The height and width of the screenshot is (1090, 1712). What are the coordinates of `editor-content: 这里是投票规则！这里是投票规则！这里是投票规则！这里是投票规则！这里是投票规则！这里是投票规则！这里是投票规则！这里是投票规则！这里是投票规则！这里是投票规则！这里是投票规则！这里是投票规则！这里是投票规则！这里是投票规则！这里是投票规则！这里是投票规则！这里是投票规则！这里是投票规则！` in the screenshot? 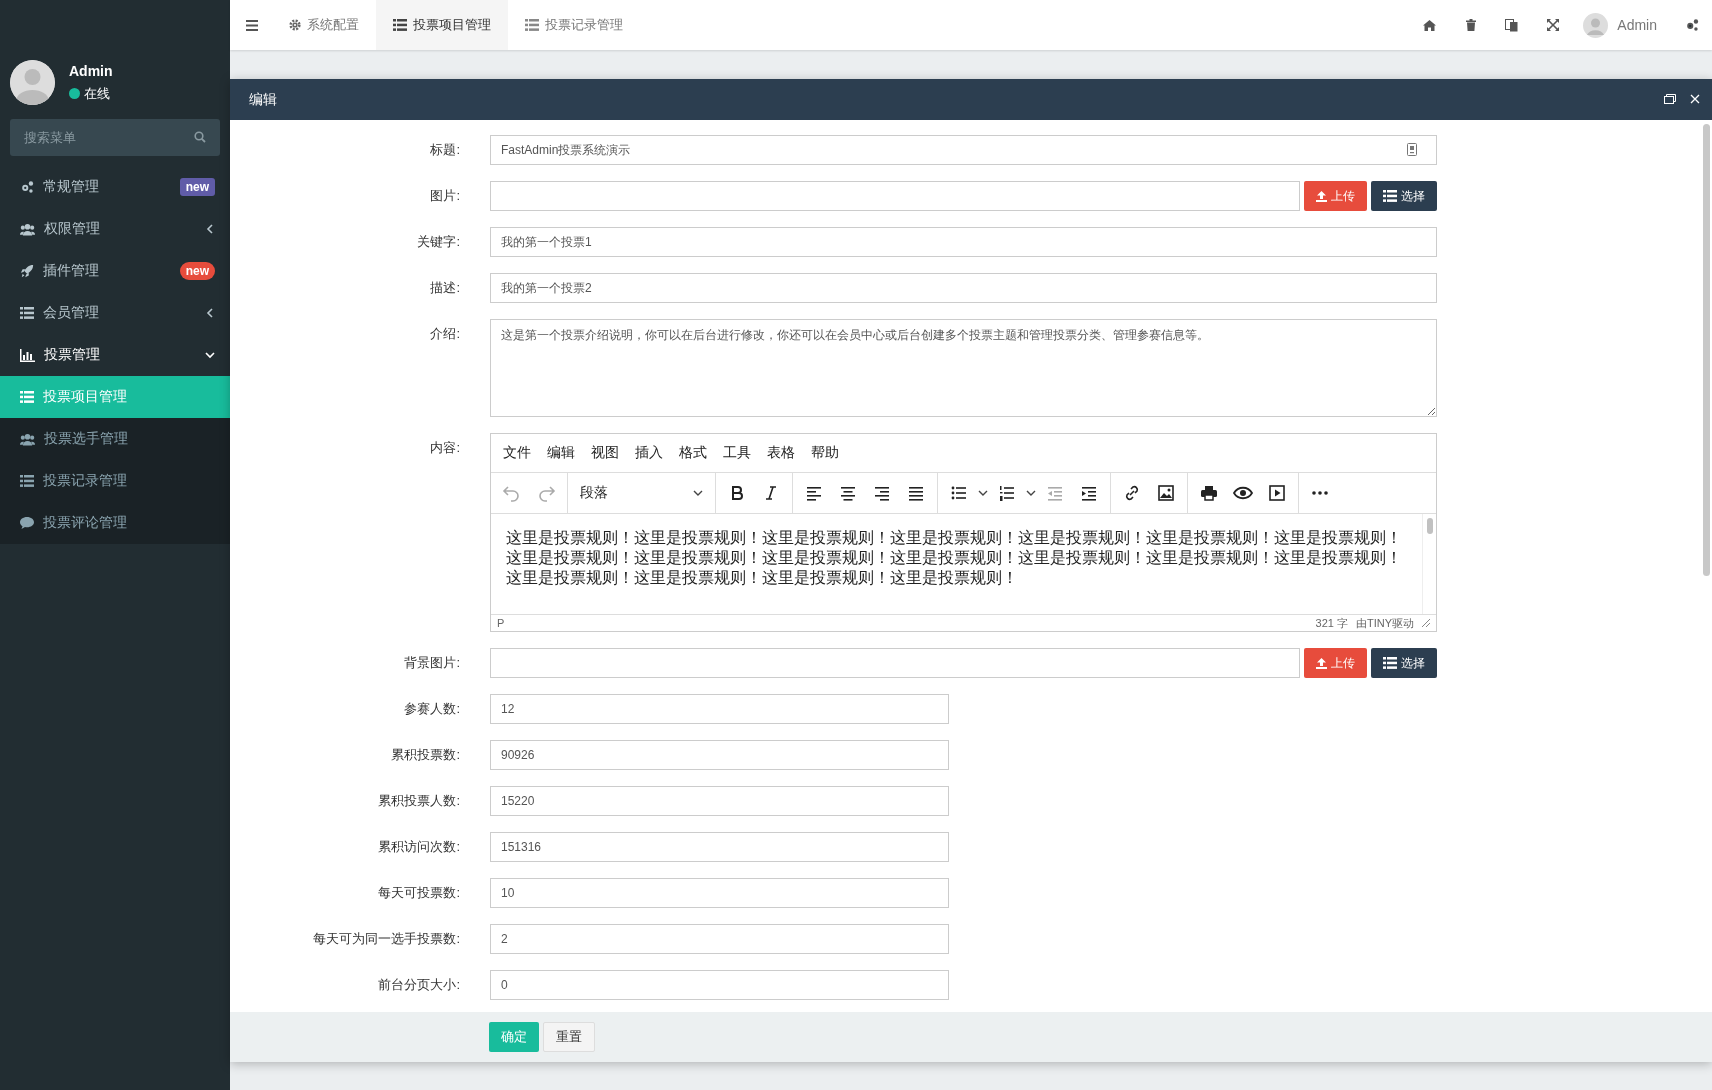 It's located at (956, 564).